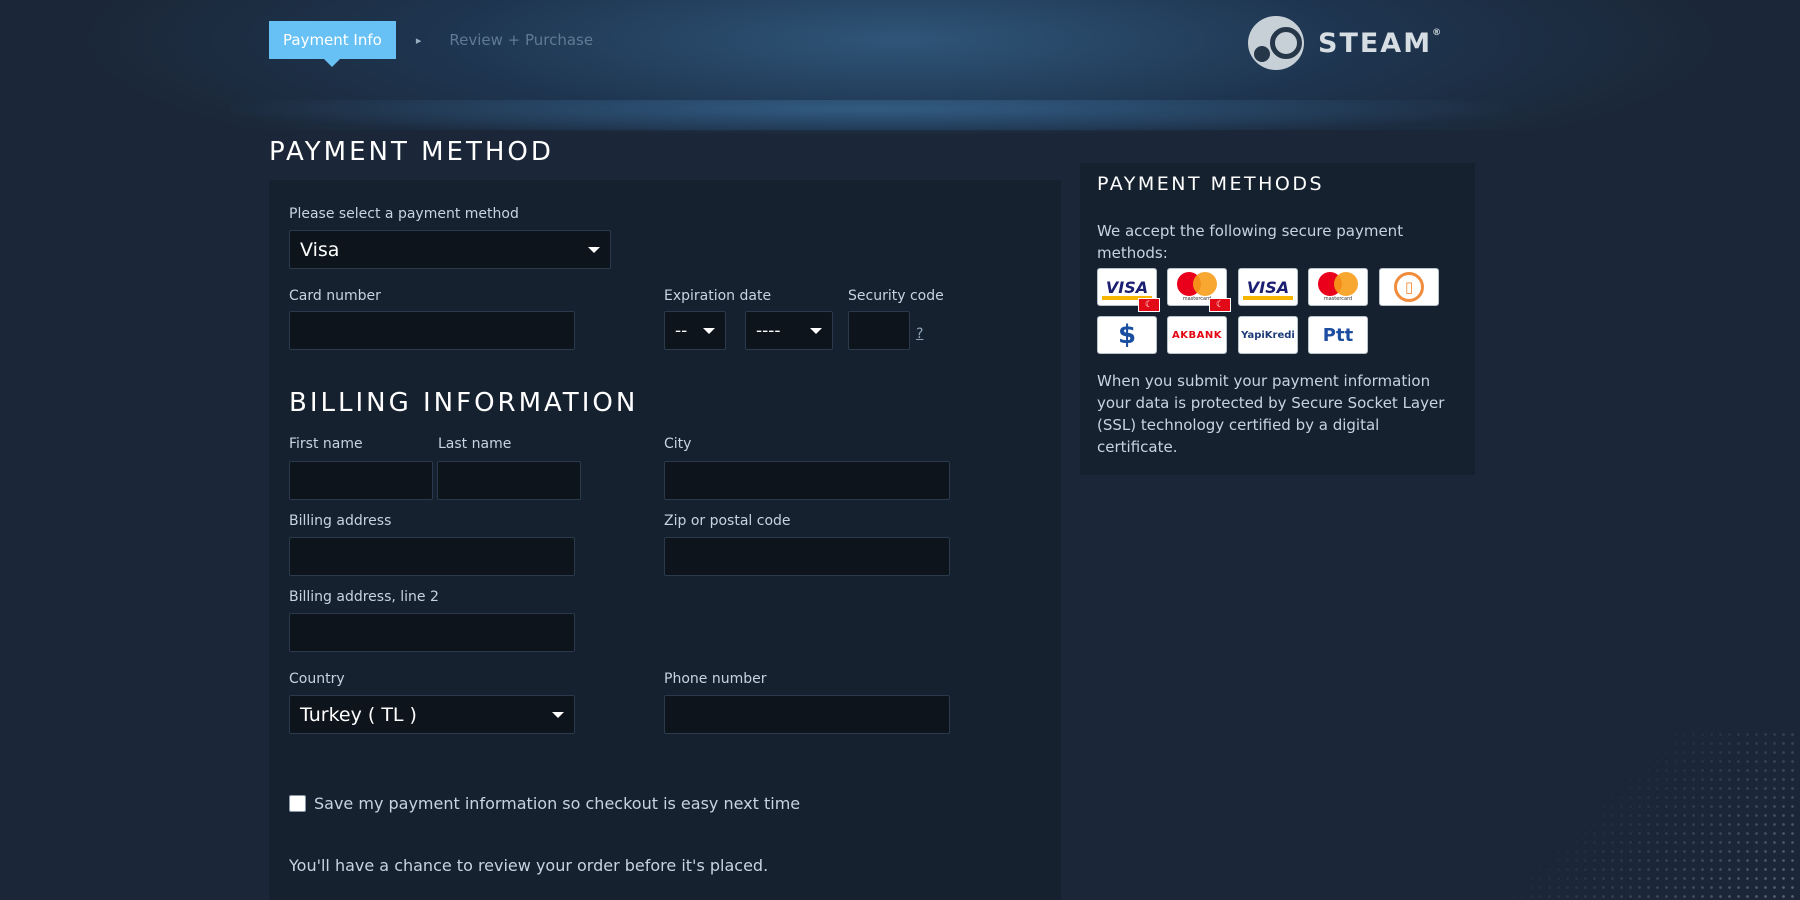 The image size is (1800, 900). What do you see at coordinates (332, 44) in the screenshot?
I see `breadcrumb-payment-info: Payment Info` at bounding box center [332, 44].